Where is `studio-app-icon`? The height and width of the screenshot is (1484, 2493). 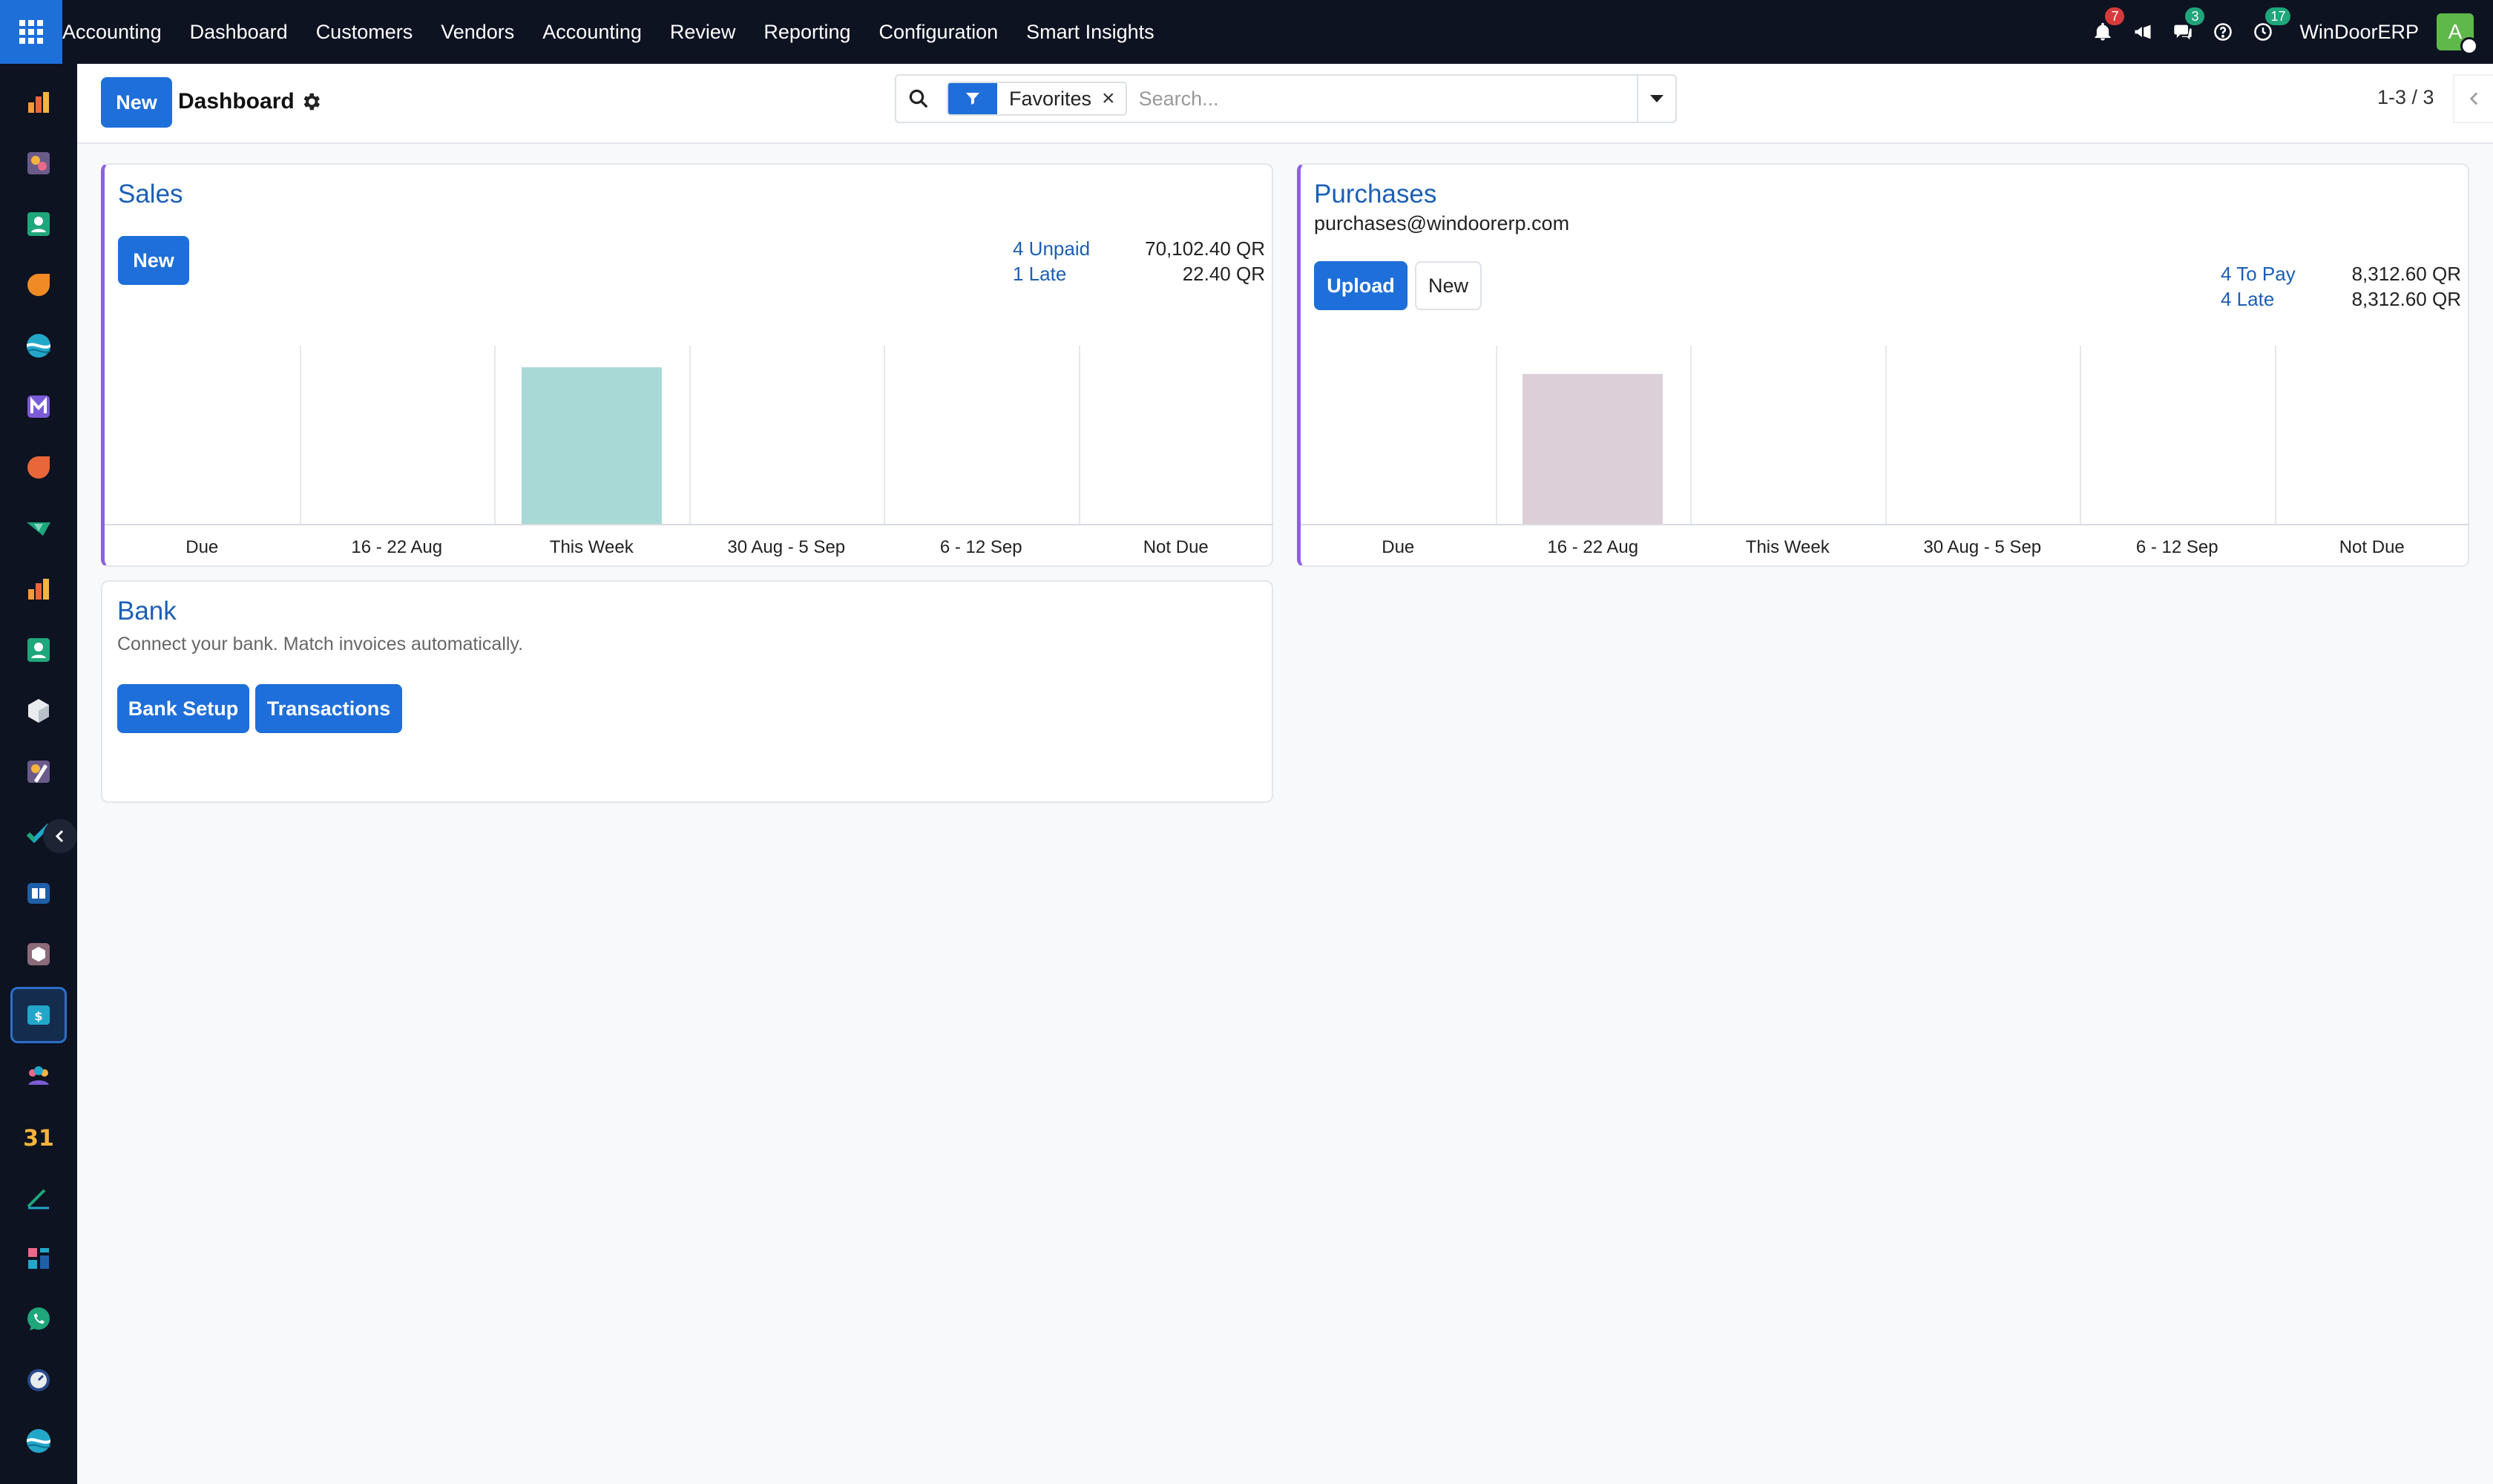 studio-app-icon is located at coordinates (38, 771).